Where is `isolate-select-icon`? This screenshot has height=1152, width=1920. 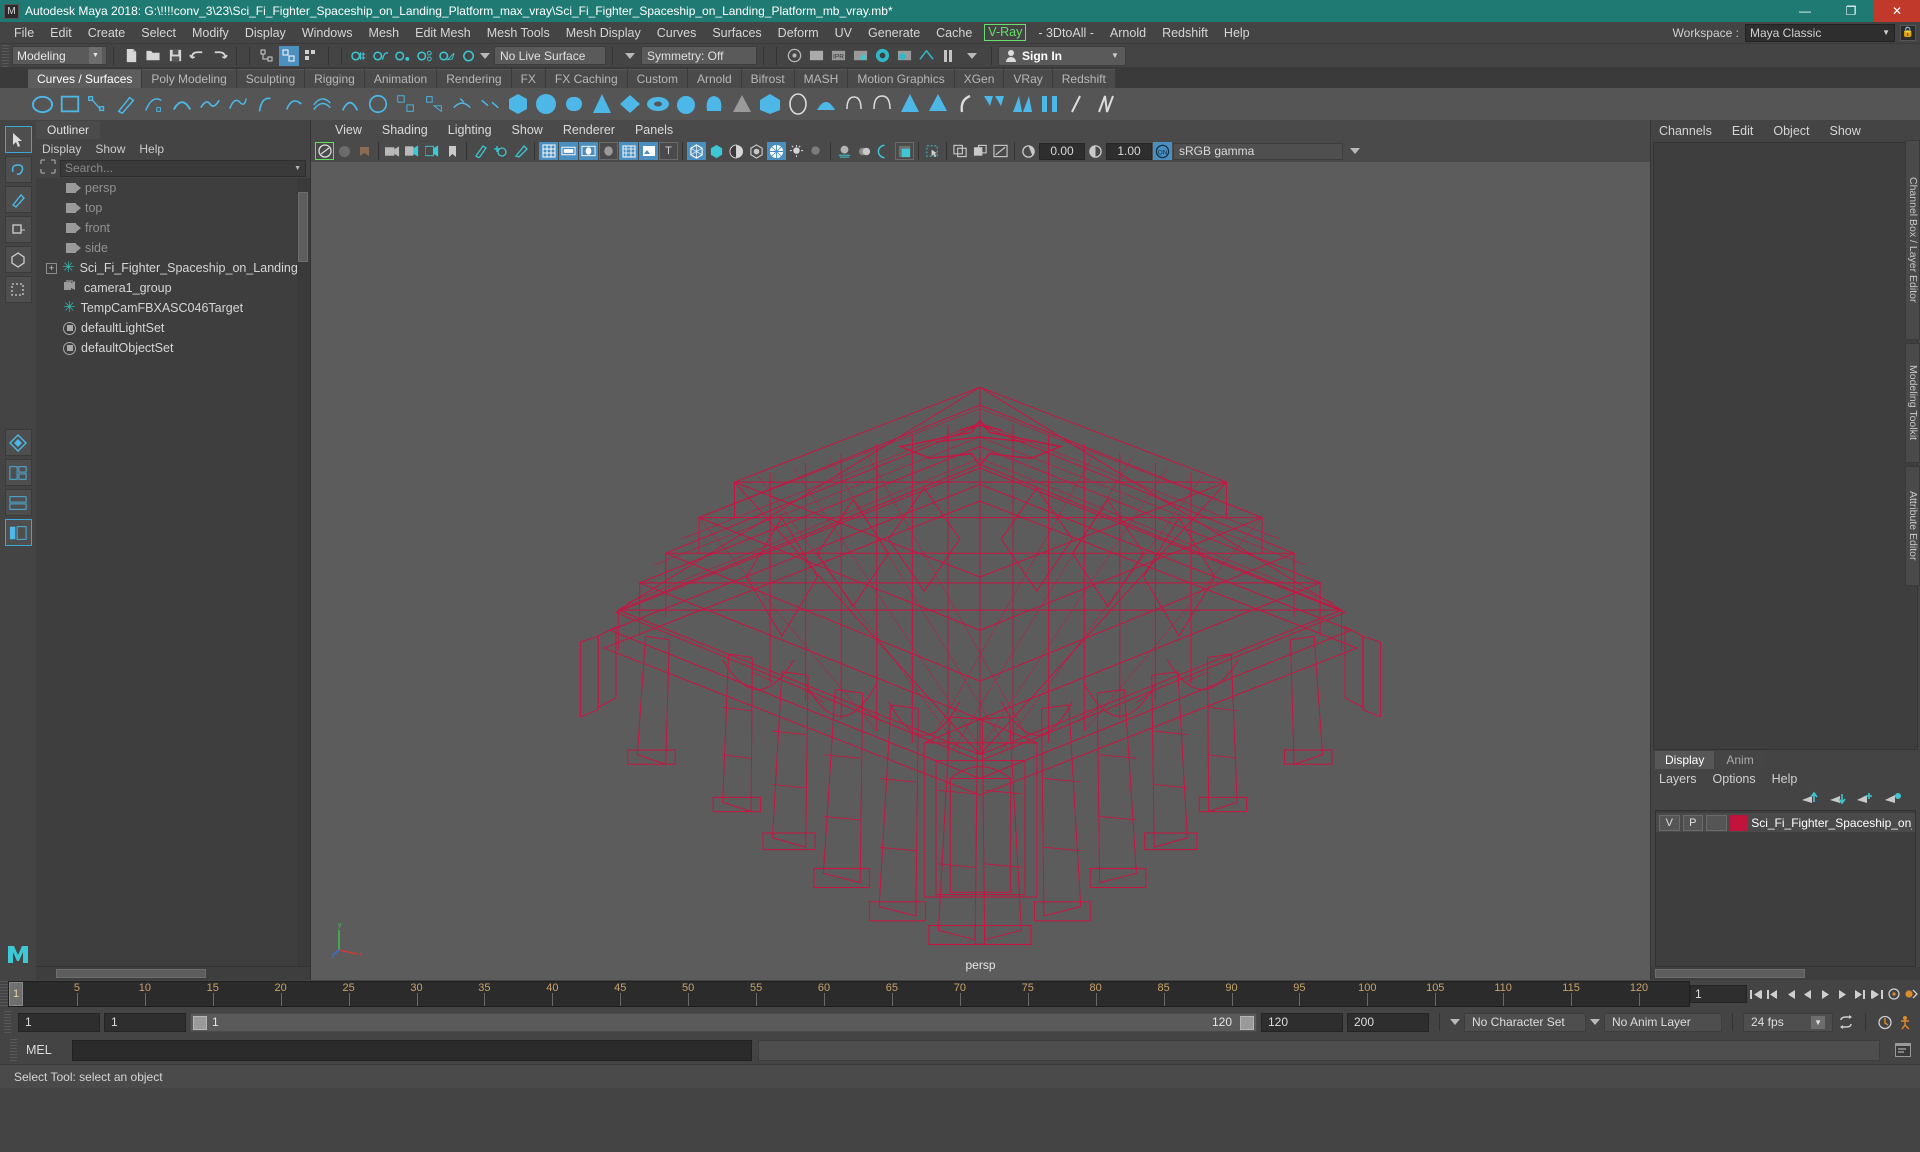
isolate-select-icon is located at coordinates (932, 151).